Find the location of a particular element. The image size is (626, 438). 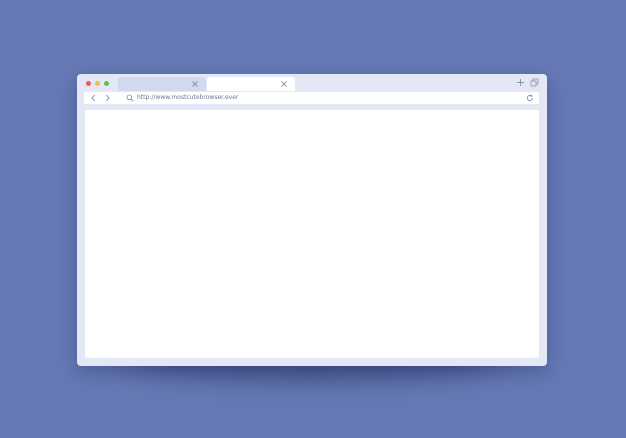

reload-icon is located at coordinates (530, 98).